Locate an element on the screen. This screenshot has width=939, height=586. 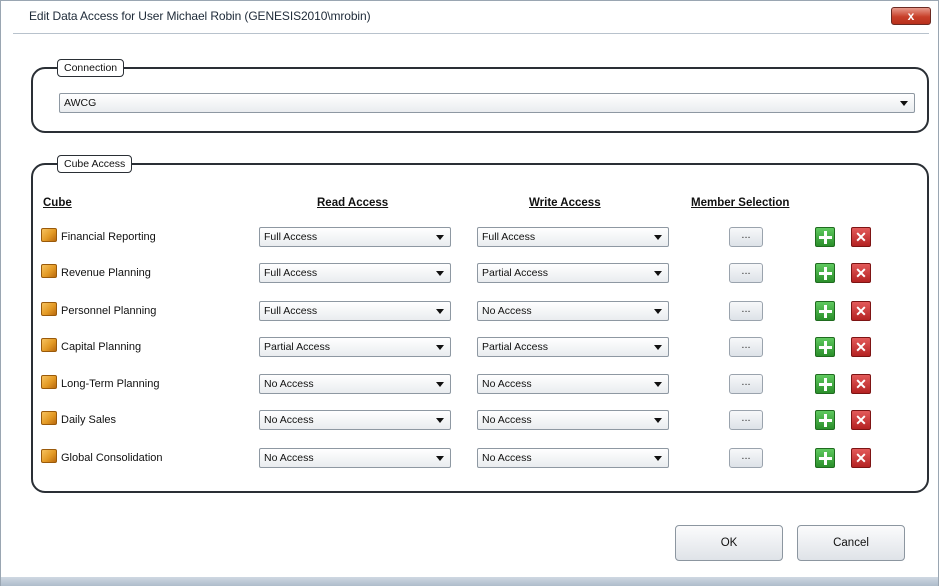
cancel-button: Cancel is located at coordinates (851, 543).